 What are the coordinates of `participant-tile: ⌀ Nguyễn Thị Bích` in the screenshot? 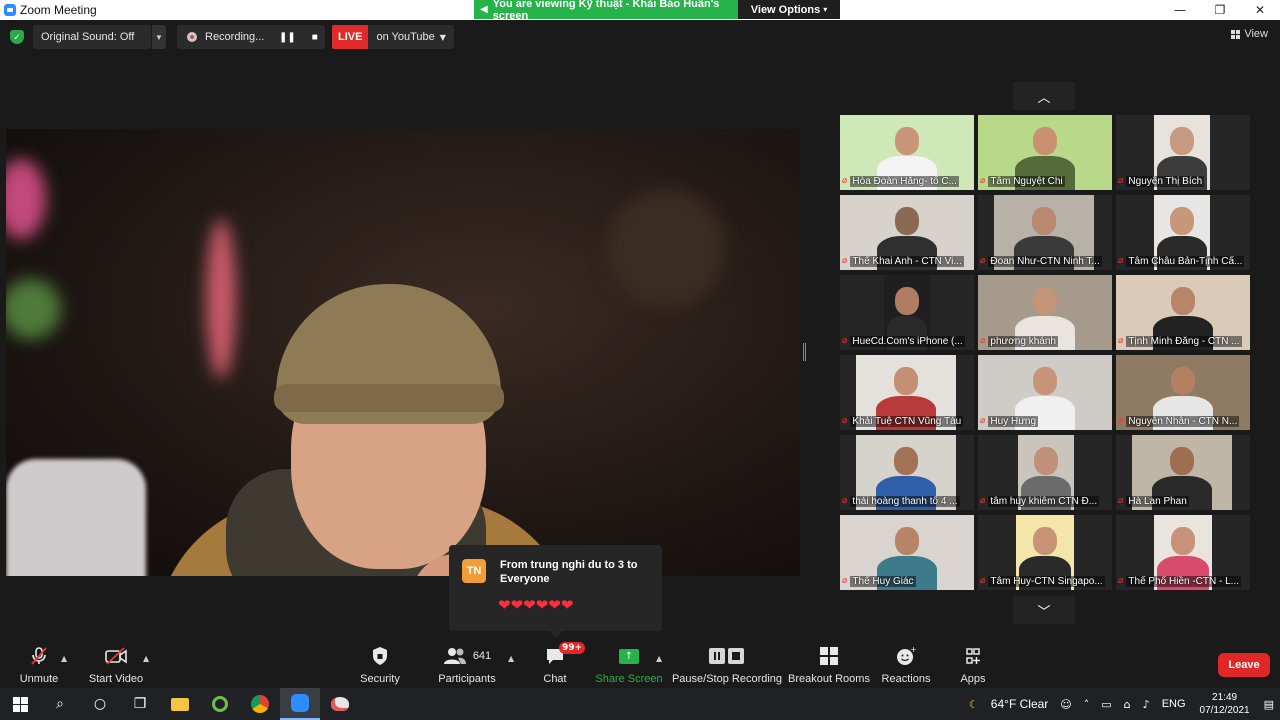 It's located at (1183, 152).